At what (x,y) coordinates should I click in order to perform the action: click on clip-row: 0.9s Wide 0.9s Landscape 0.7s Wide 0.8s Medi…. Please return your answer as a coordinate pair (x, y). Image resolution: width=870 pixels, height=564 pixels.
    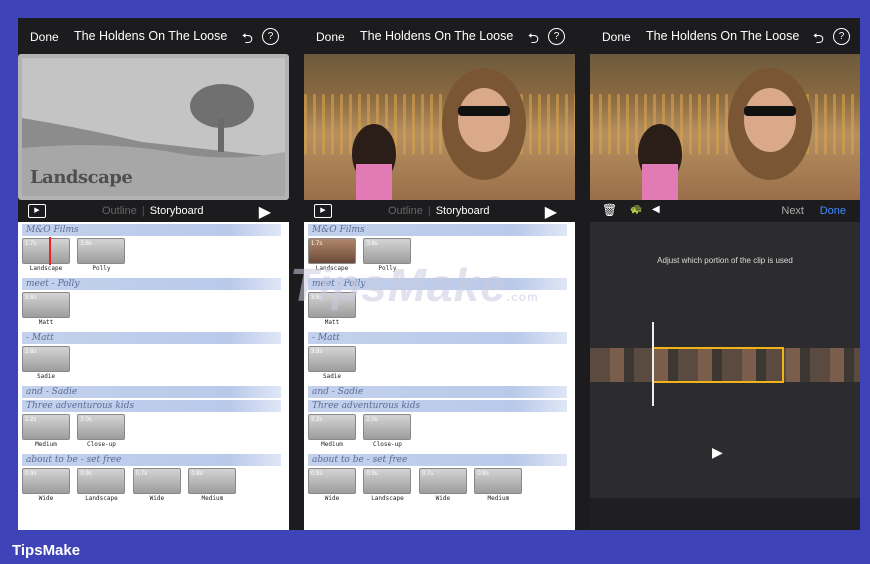
    Looking at the image, I should click on (441, 487).